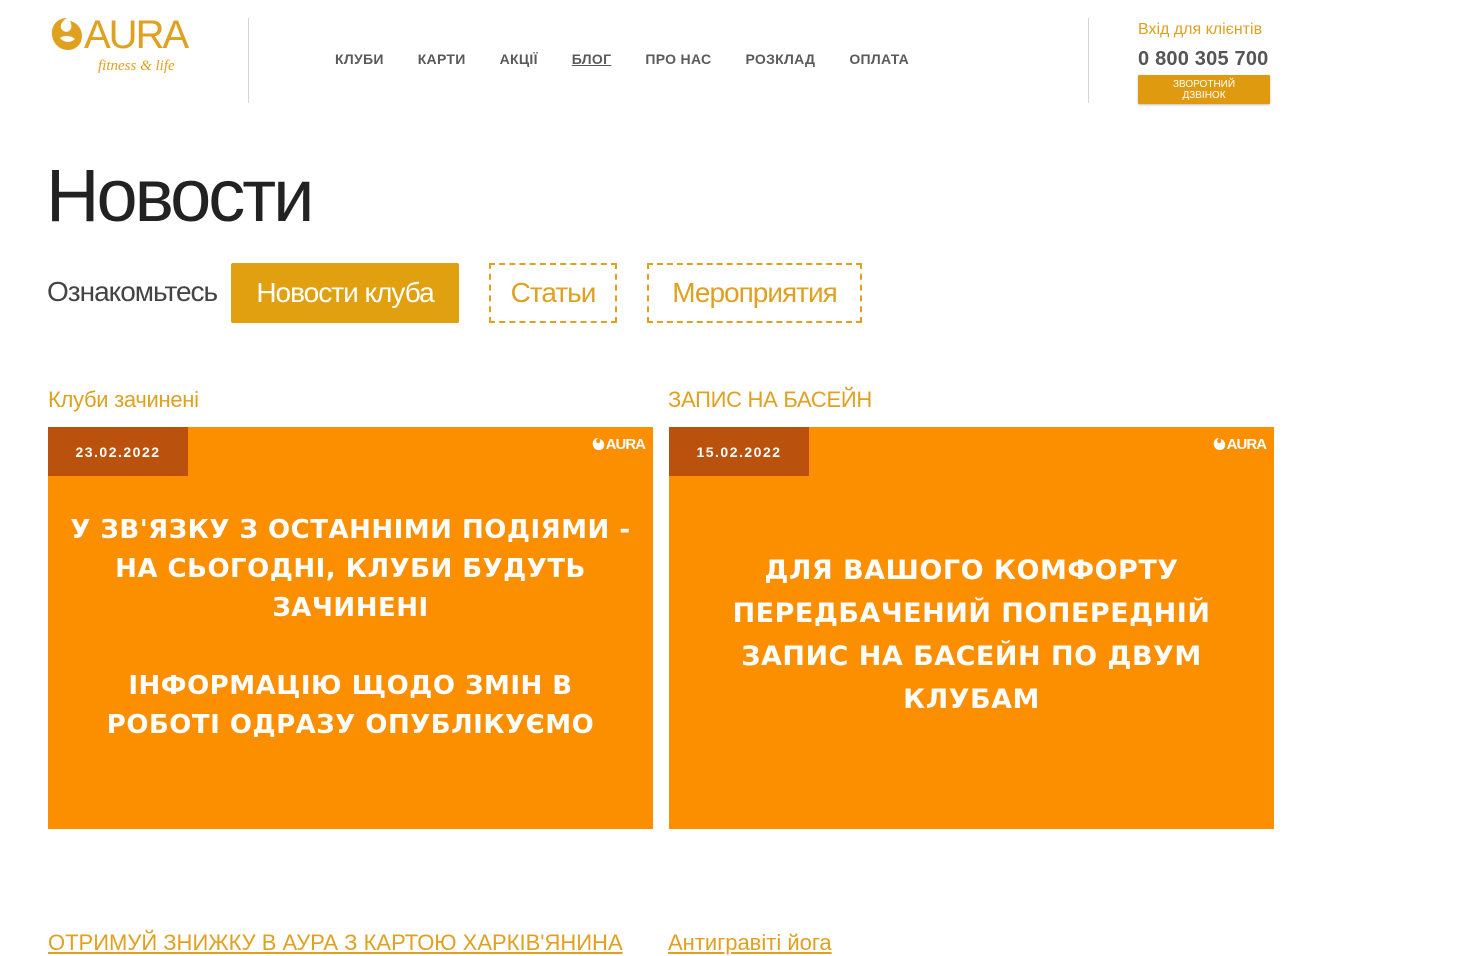 This screenshot has height=956, width=1459. What do you see at coordinates (118, 451) in the screenshot?
I see `post-date-badge: 23.02.2022` at bounding box center [118, 451].